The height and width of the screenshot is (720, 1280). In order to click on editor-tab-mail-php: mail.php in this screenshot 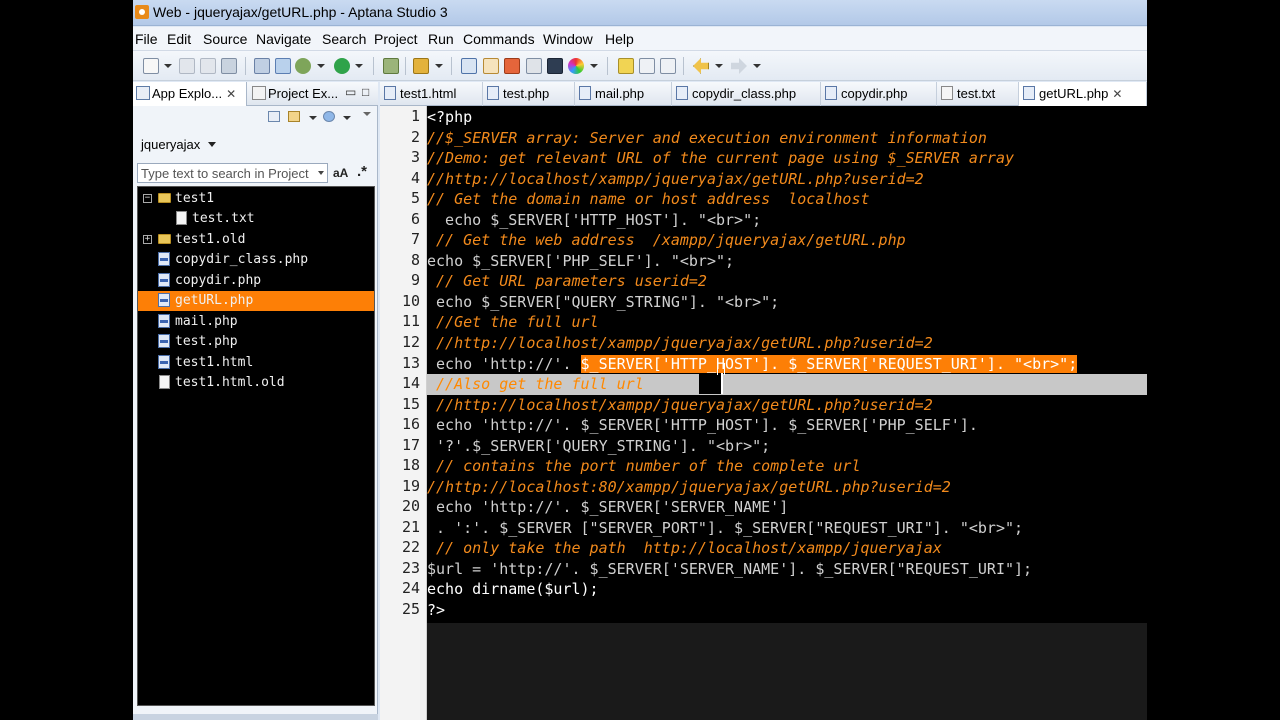, I will do `click(623, 94)`.